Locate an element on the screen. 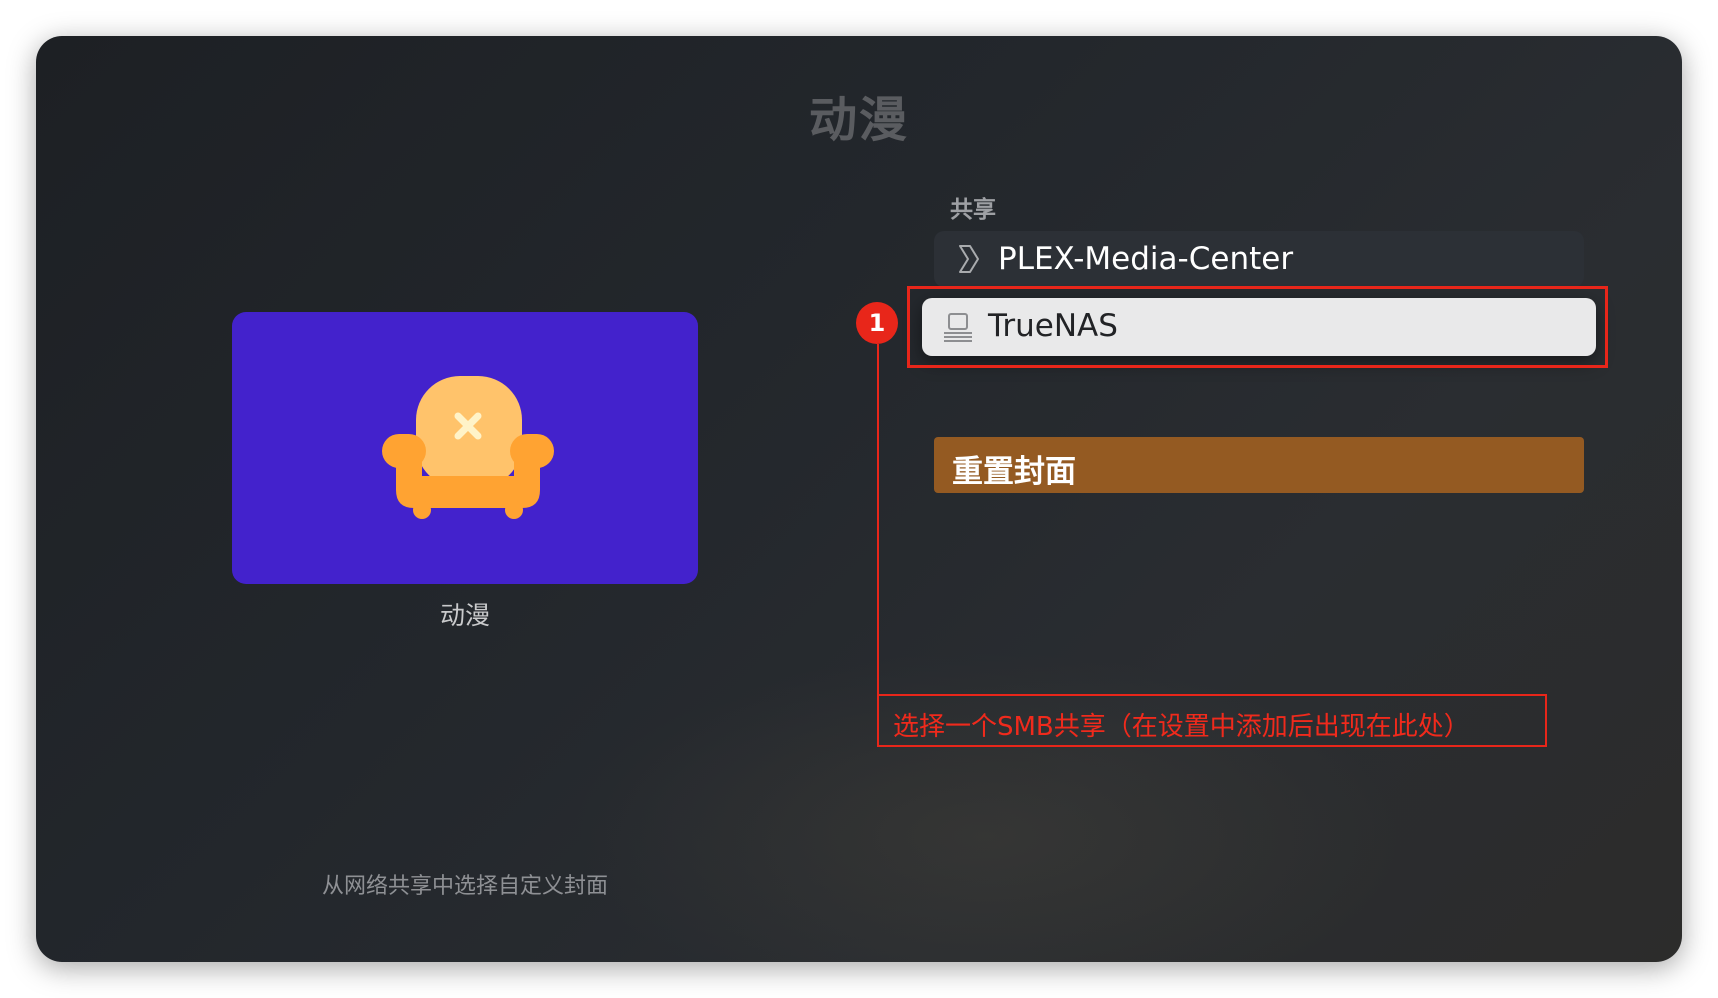  reset-cover-label: 重置封面 is located at coordinates (1014, 472).